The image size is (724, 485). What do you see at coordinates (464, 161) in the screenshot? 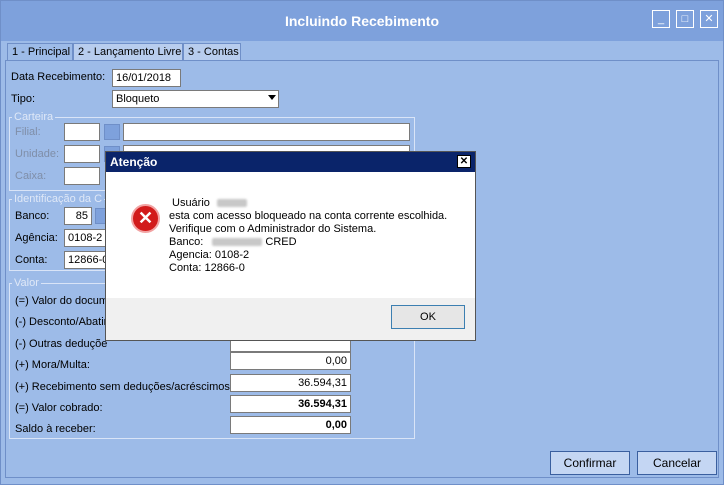
I see `dialog-close-button: ✕` at bounding box center [464, 161].